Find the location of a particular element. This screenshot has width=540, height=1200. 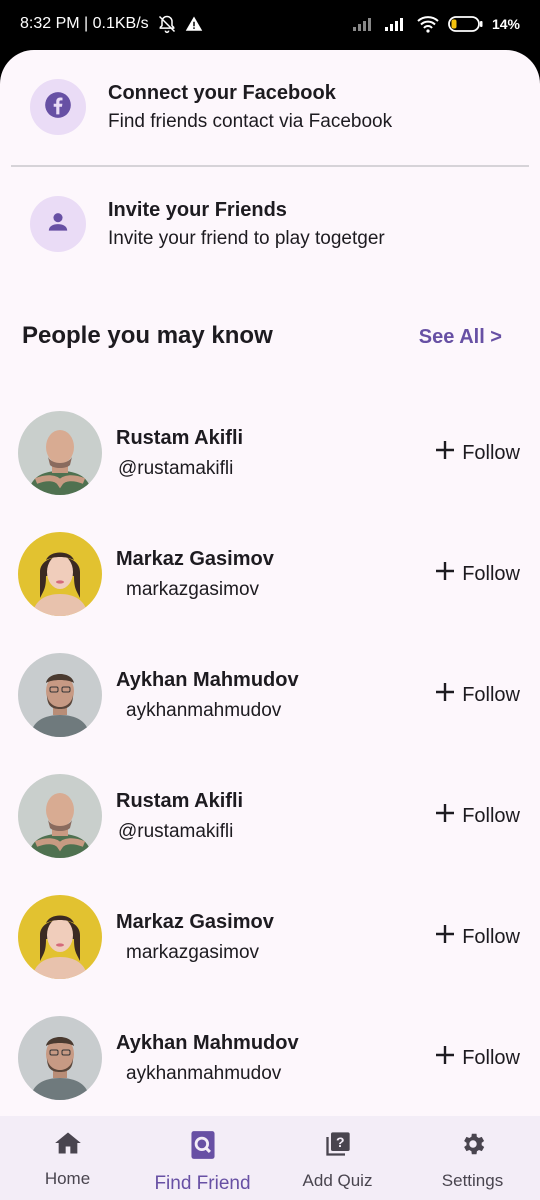

wifi-icon is located at coordinates (428, 24).